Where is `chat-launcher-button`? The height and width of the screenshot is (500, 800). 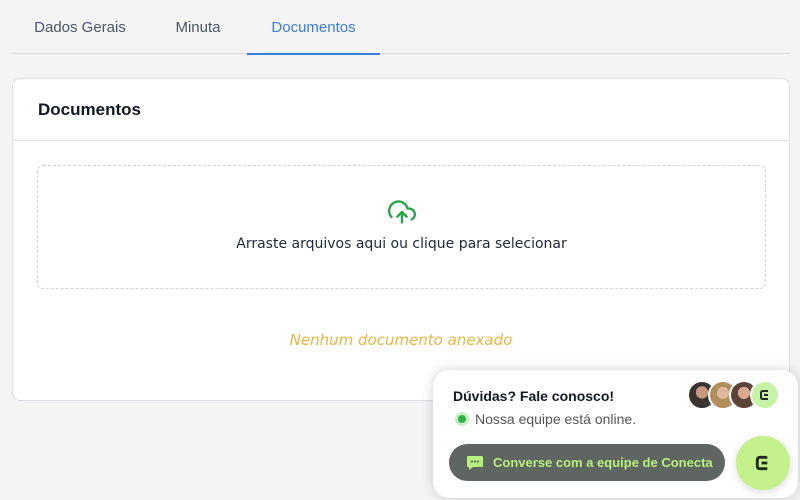
chat-launcher-button is located at coordinates (763, 463).